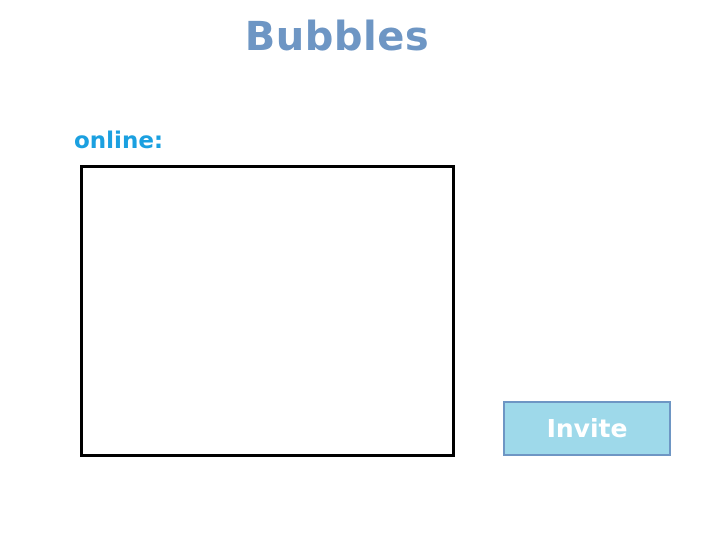  Describe the element at coordinates (587, 428) in the screenshot. I see `invite-button: Invite` at that location.